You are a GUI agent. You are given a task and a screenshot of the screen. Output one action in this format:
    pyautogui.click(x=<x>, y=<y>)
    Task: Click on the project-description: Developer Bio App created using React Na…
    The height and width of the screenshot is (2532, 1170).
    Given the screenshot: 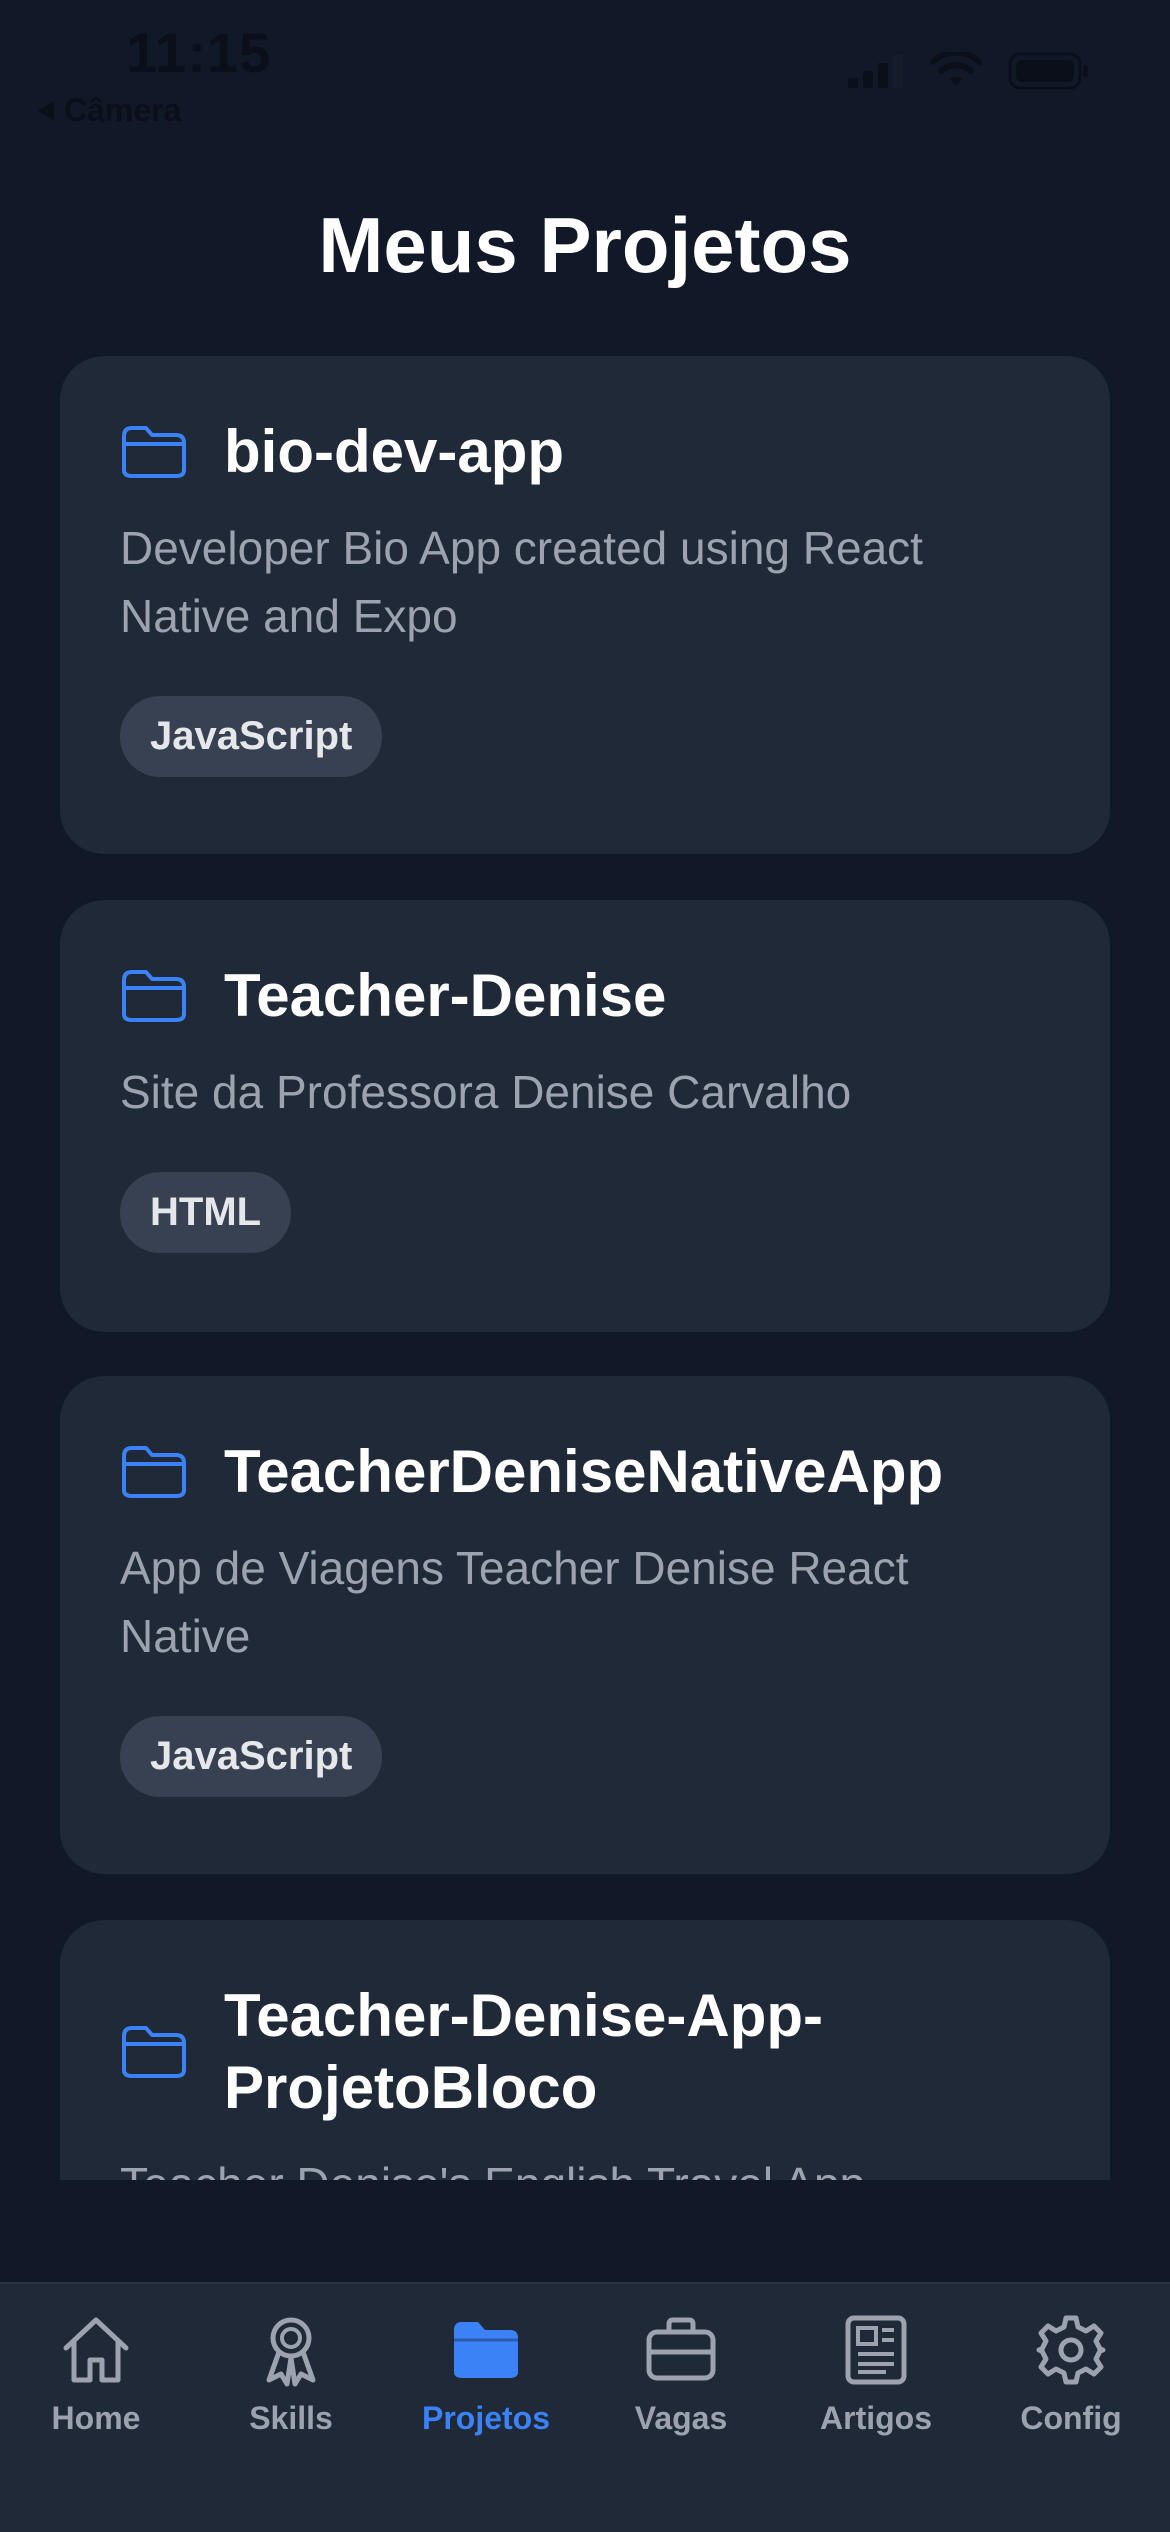 What is the action you would take?
    pyautogui.click(x=521, y=582)
    